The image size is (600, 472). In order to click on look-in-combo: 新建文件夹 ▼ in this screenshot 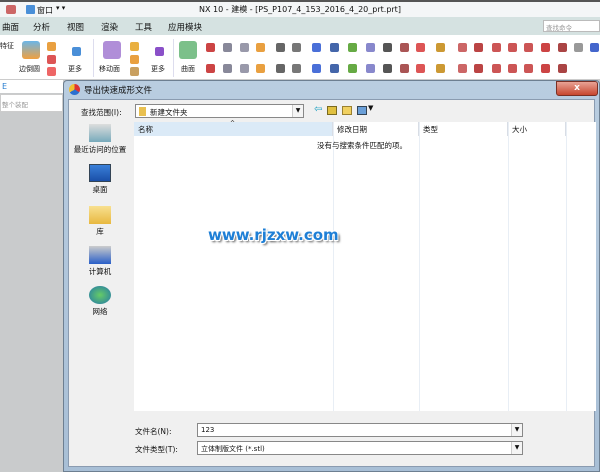, I will do `click(219, 111)`.